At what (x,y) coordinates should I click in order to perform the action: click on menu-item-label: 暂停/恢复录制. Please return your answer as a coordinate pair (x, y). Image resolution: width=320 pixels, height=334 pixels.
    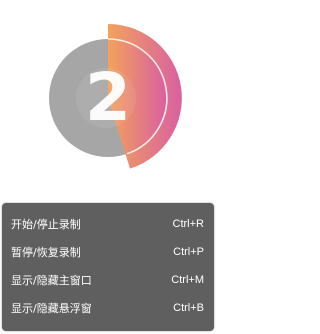
    Looking at the image, I should click on (46, 252).